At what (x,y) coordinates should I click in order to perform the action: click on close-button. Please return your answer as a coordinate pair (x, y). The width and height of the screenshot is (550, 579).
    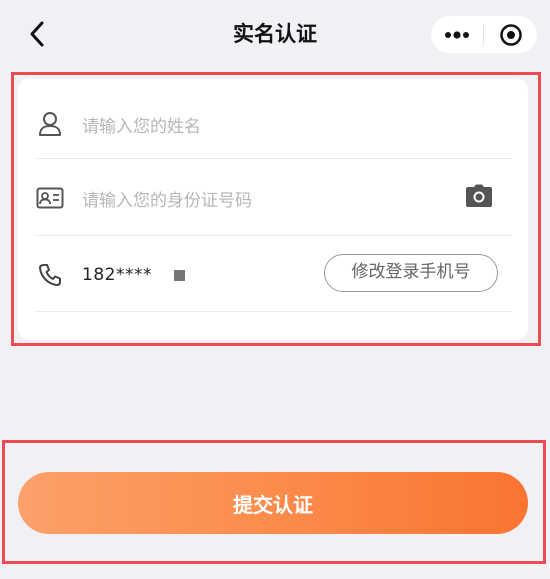
    Looking at the image, I should click on (510, 34).